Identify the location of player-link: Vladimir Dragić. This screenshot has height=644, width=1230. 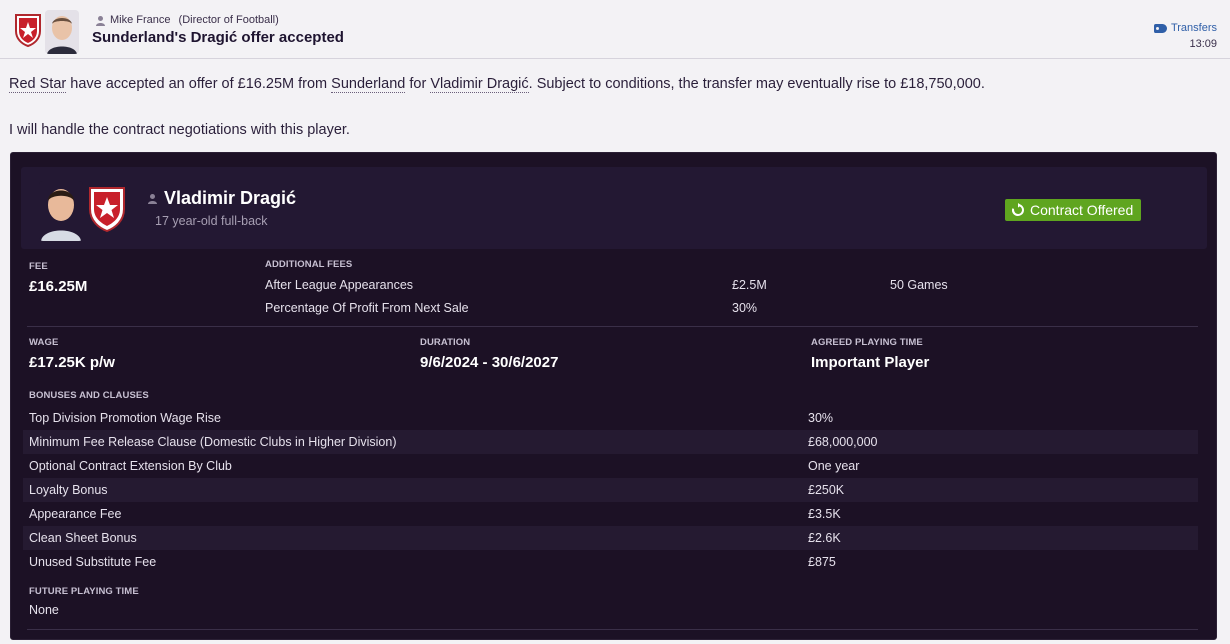
(479, 84).